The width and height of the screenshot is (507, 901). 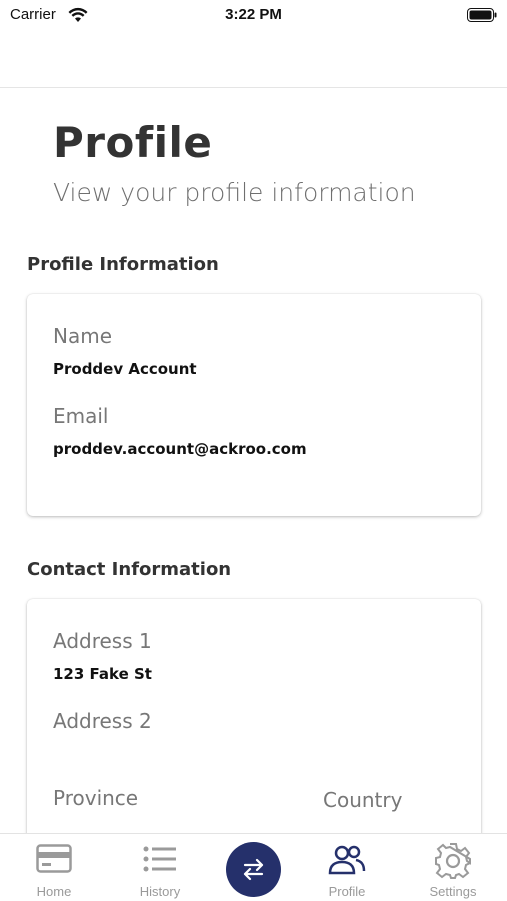 I want to click on contact-section-heading: Contact Information, so click(x=129, y=569).